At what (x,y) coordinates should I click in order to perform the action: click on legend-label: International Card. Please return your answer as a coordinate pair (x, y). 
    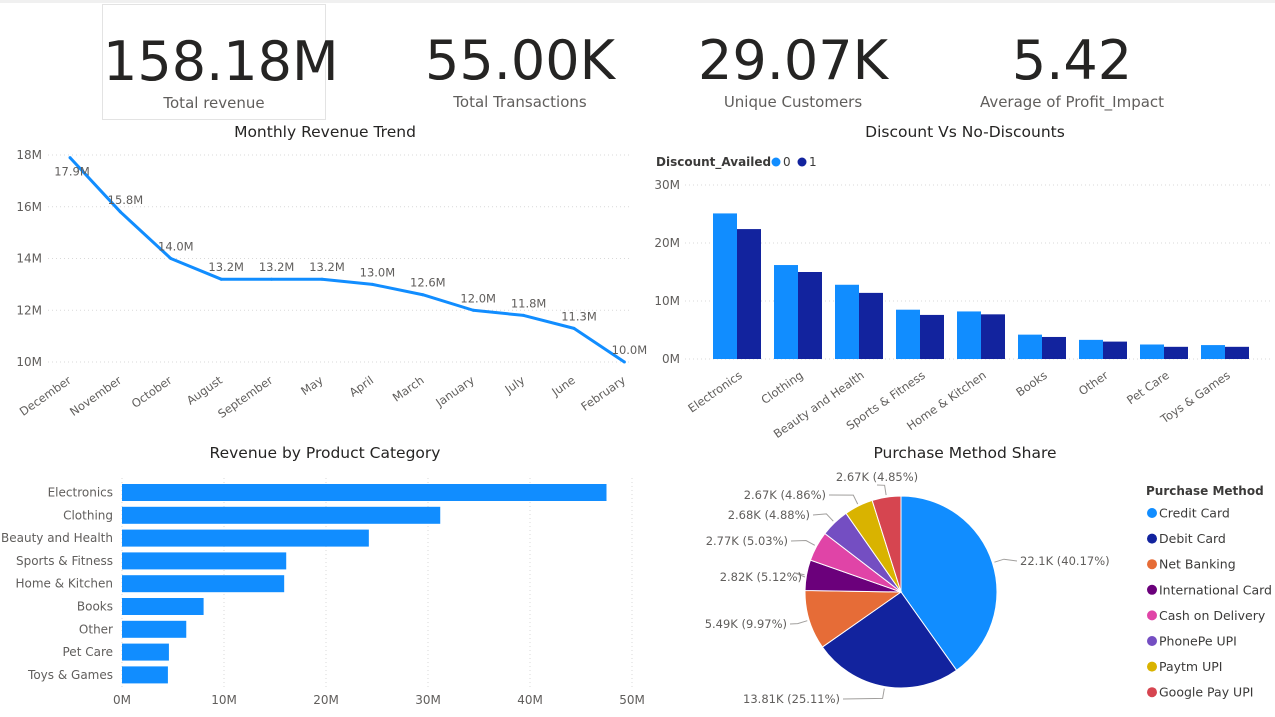
    Looking at the image, I should click on (1215, 589).